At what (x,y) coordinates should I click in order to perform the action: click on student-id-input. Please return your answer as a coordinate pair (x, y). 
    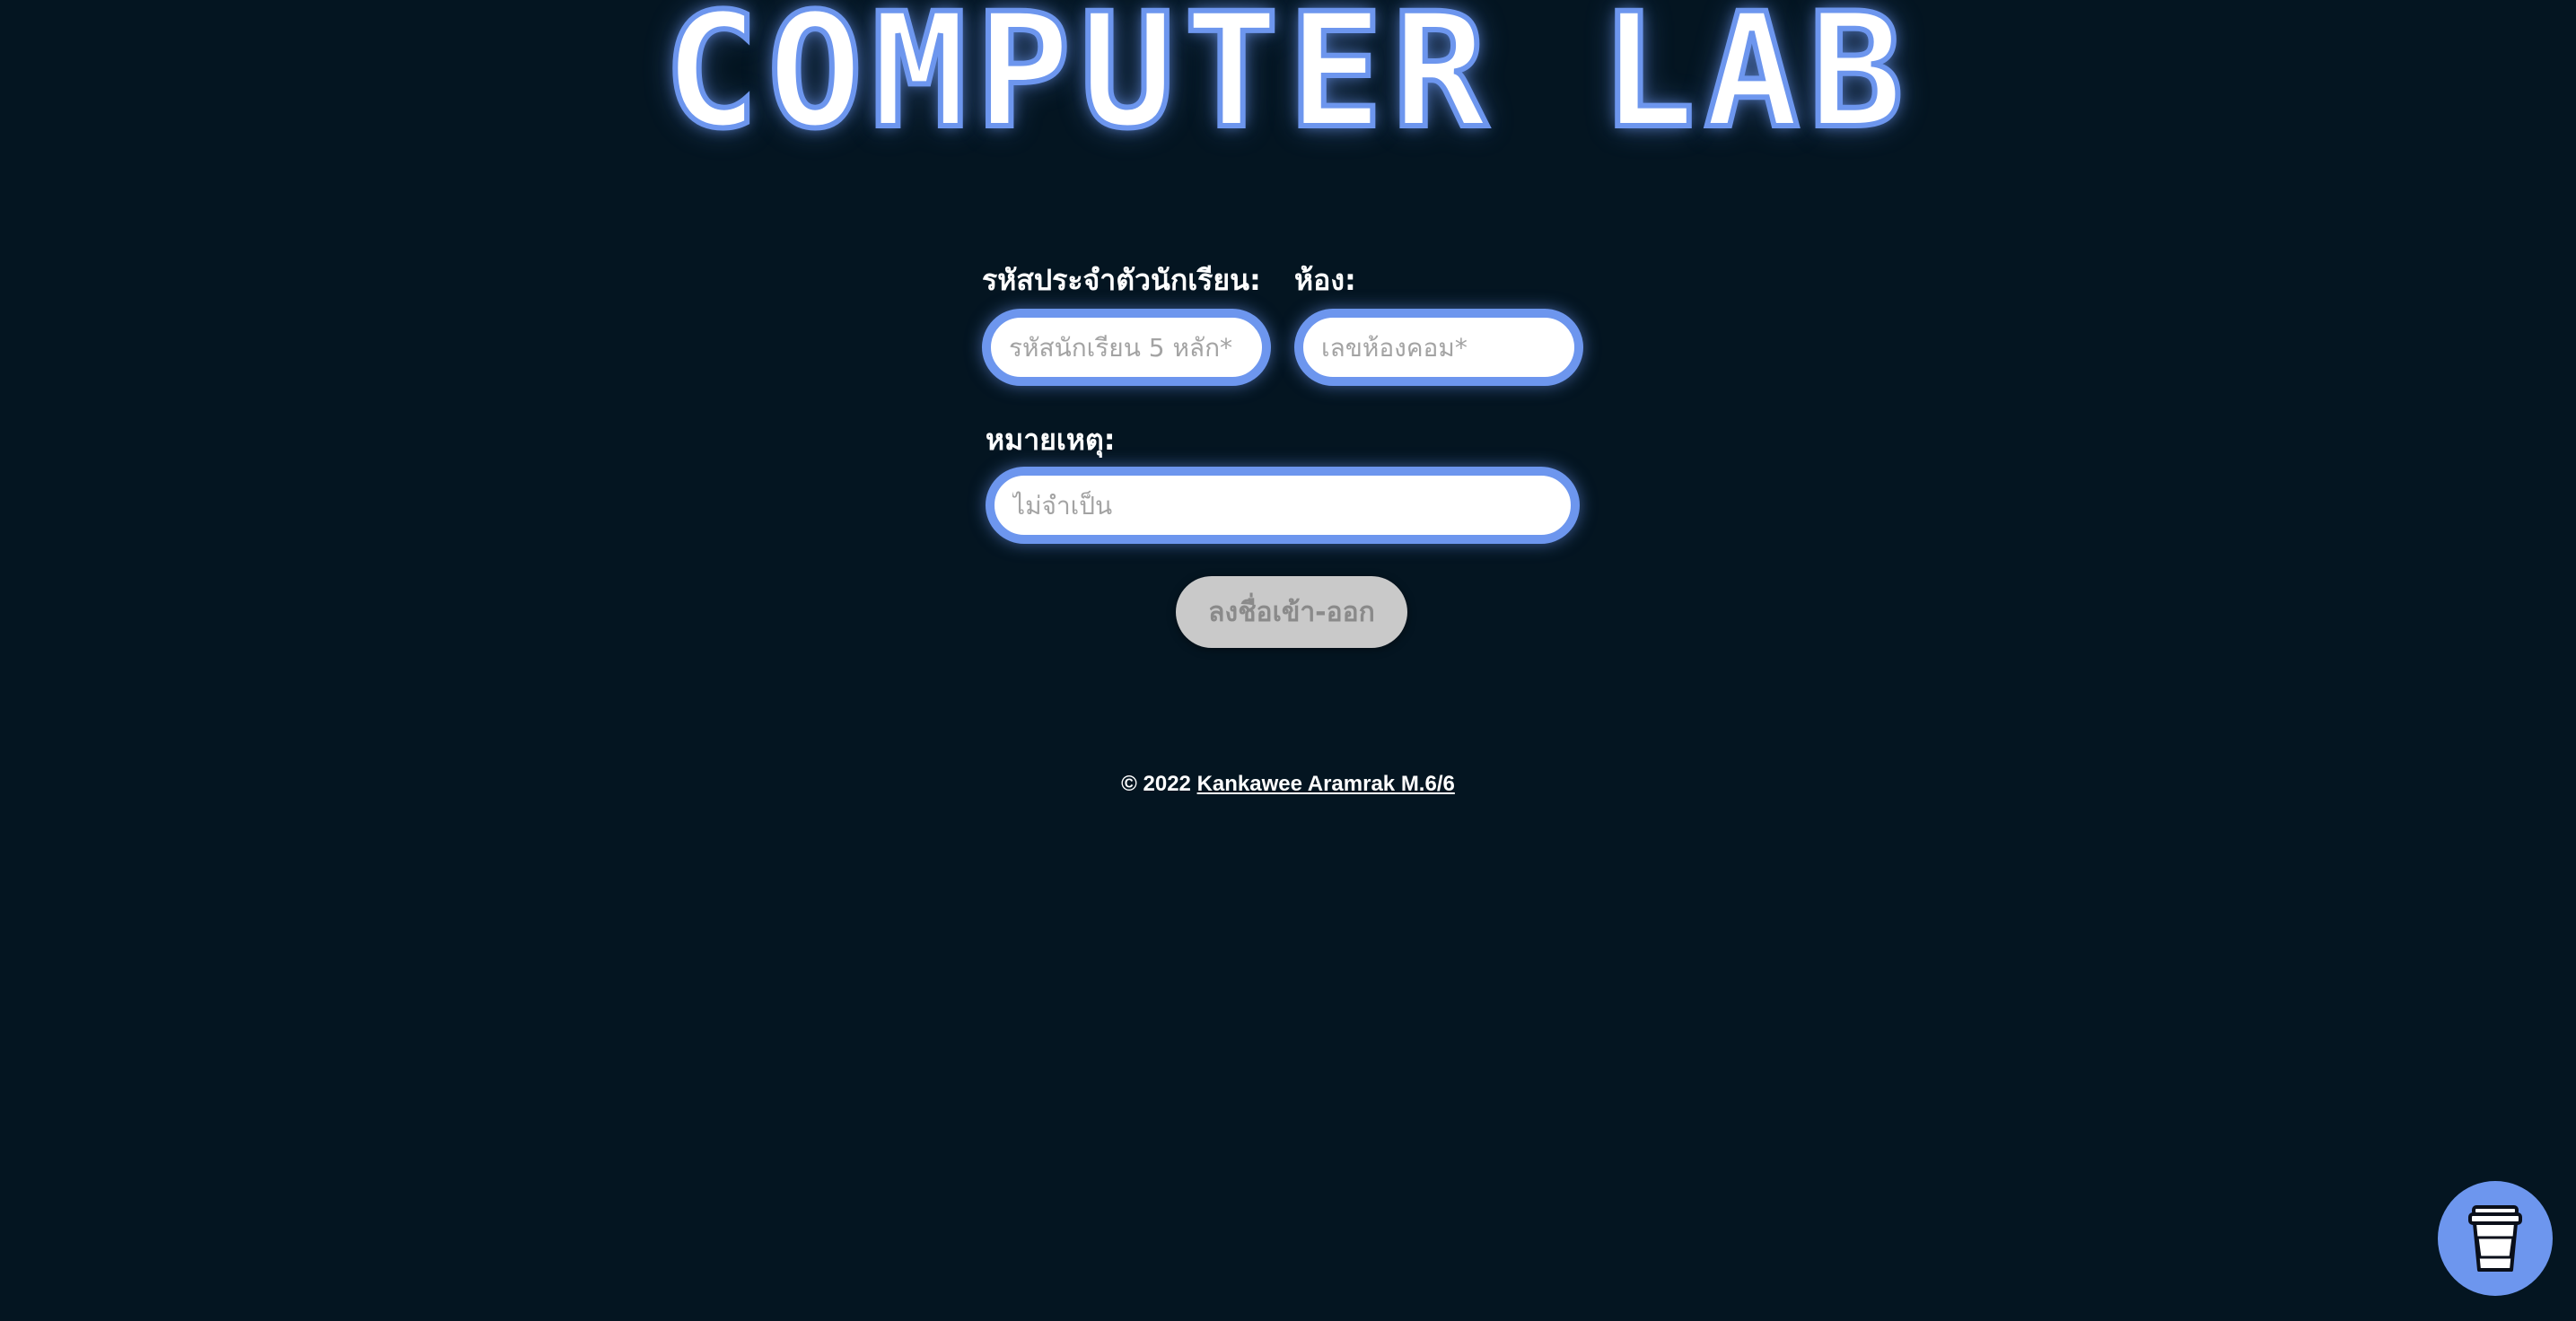
    Looking at the image, I should click on (1126, 347).